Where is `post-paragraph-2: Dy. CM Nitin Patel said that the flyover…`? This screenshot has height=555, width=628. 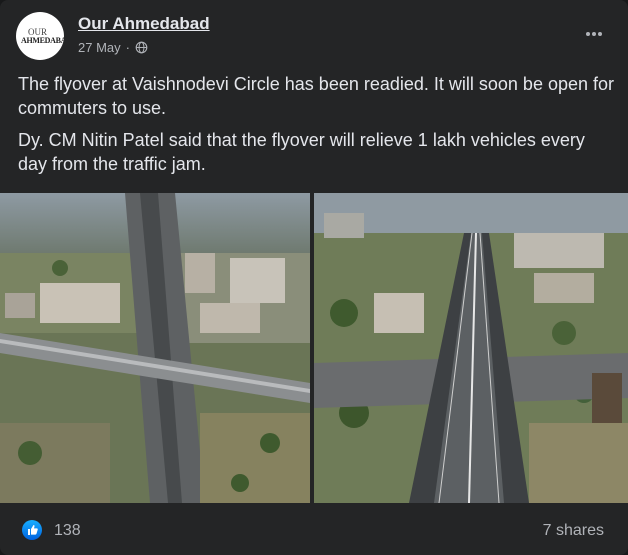 post-paragraph-2: Dy. CM Nitin Patel said that the flyover… is located at coordinates (301, 152).